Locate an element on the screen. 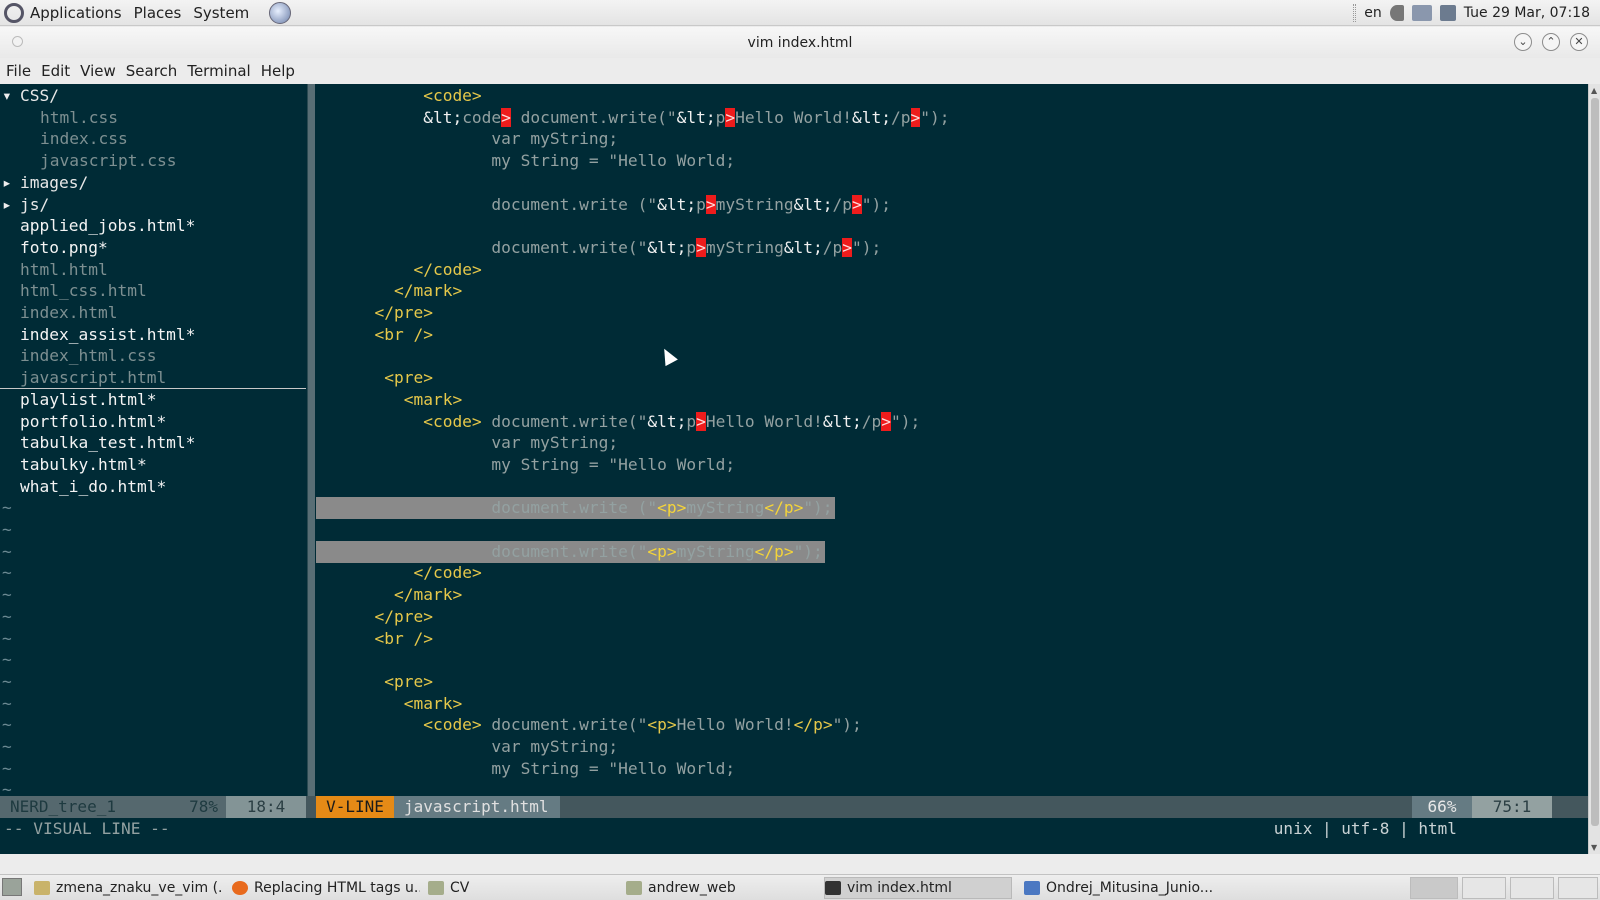  tree-file-item: html.css is located at coordinates (153, 118).